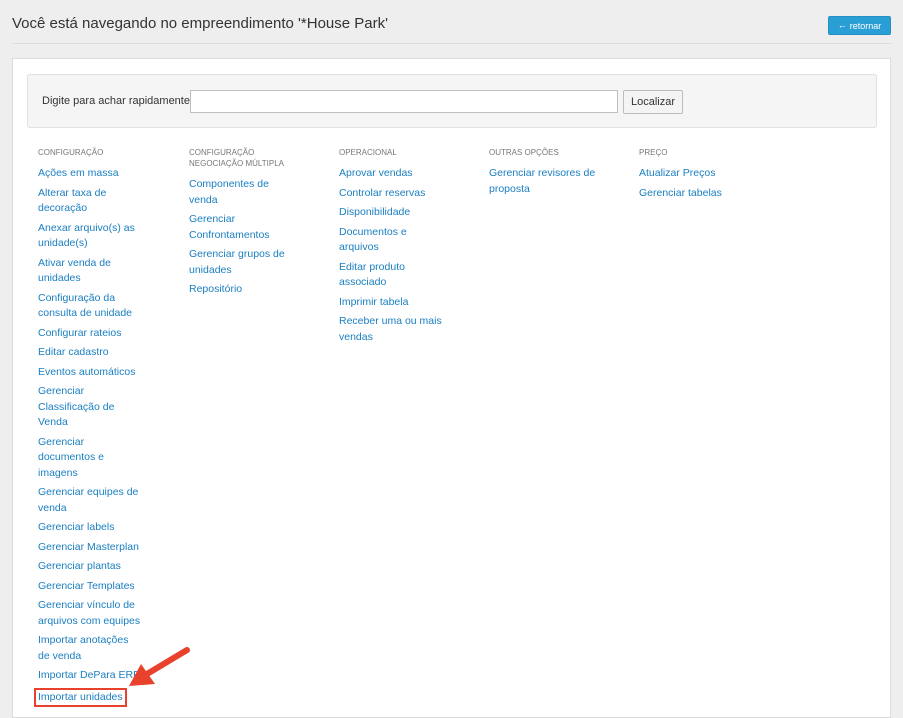 The height and width of the screenshot is (718, 903). I want to click on header-divider, so click(451, 43).